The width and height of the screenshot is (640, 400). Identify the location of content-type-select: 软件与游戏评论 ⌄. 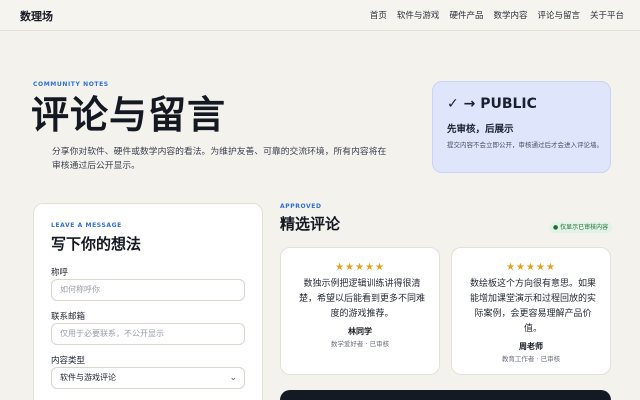
(148, 378).